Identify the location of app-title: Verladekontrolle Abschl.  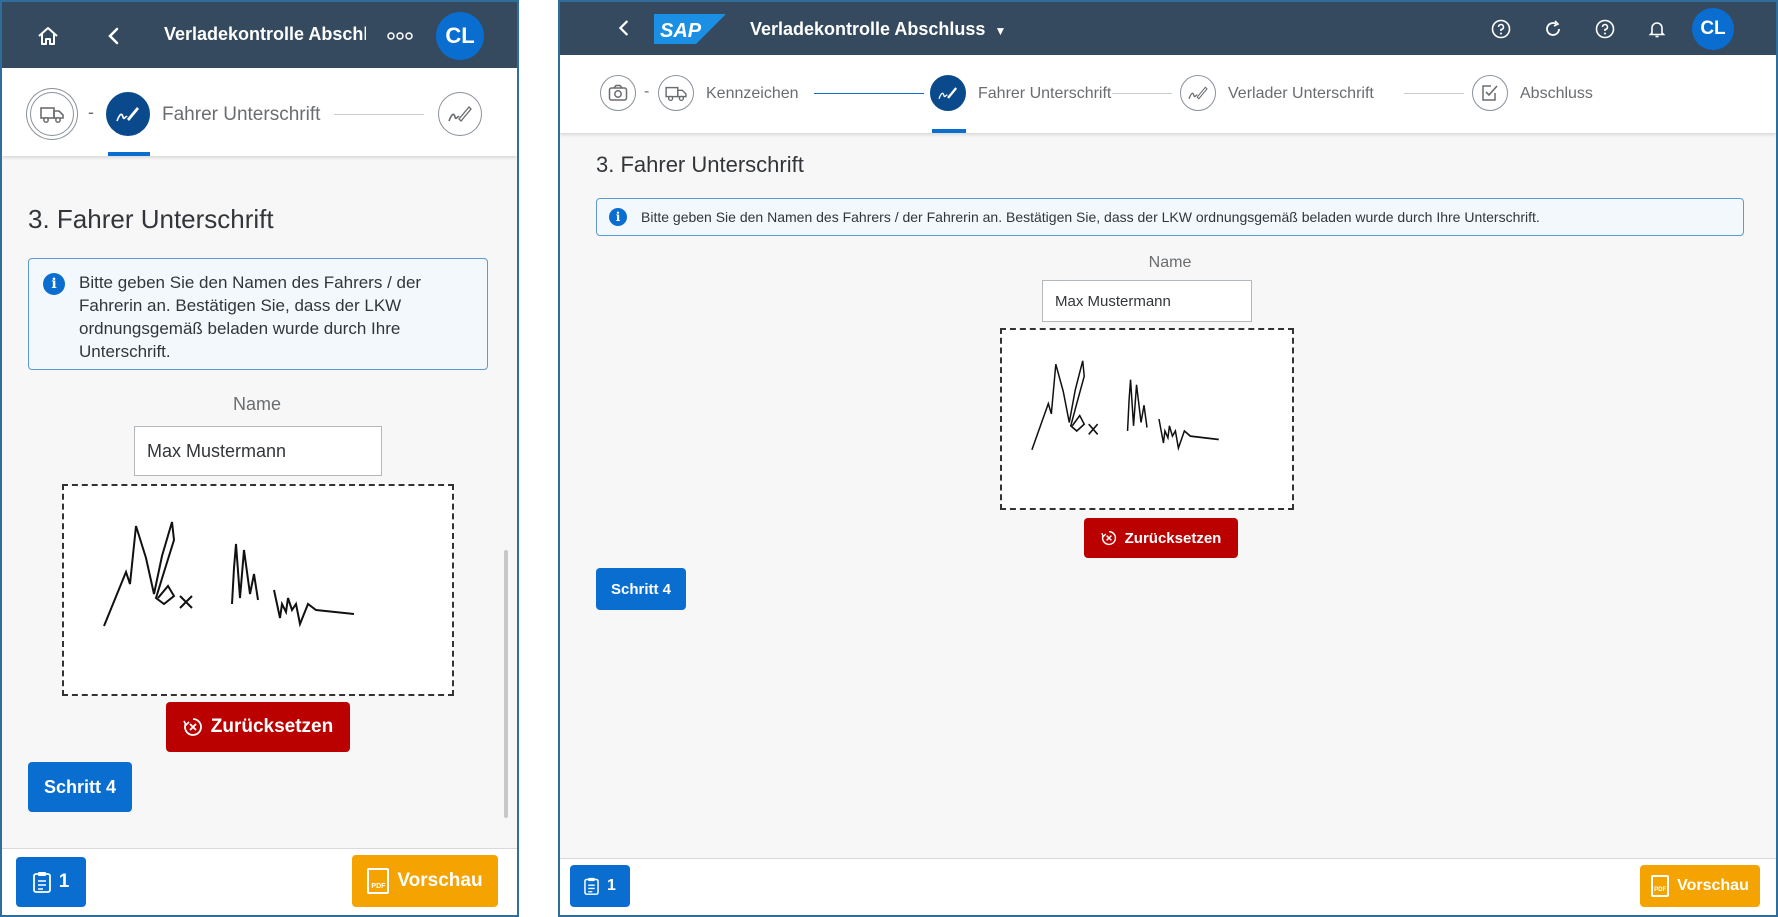
(265, 34).